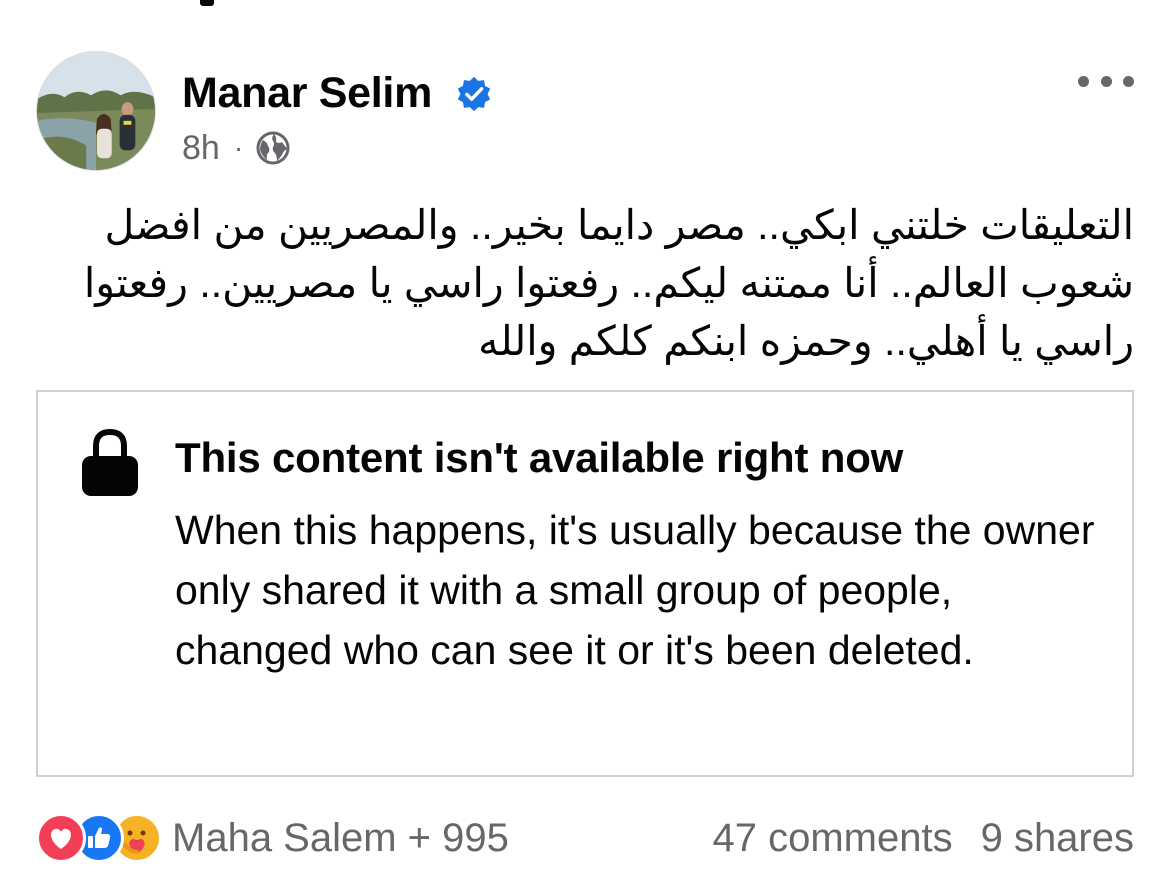 This screenshot has height=887, width=1170. What do you see at coordinates (474, 94) in the screenshot?
I see `verified-badge-icon` at bounding box center [474, 94].